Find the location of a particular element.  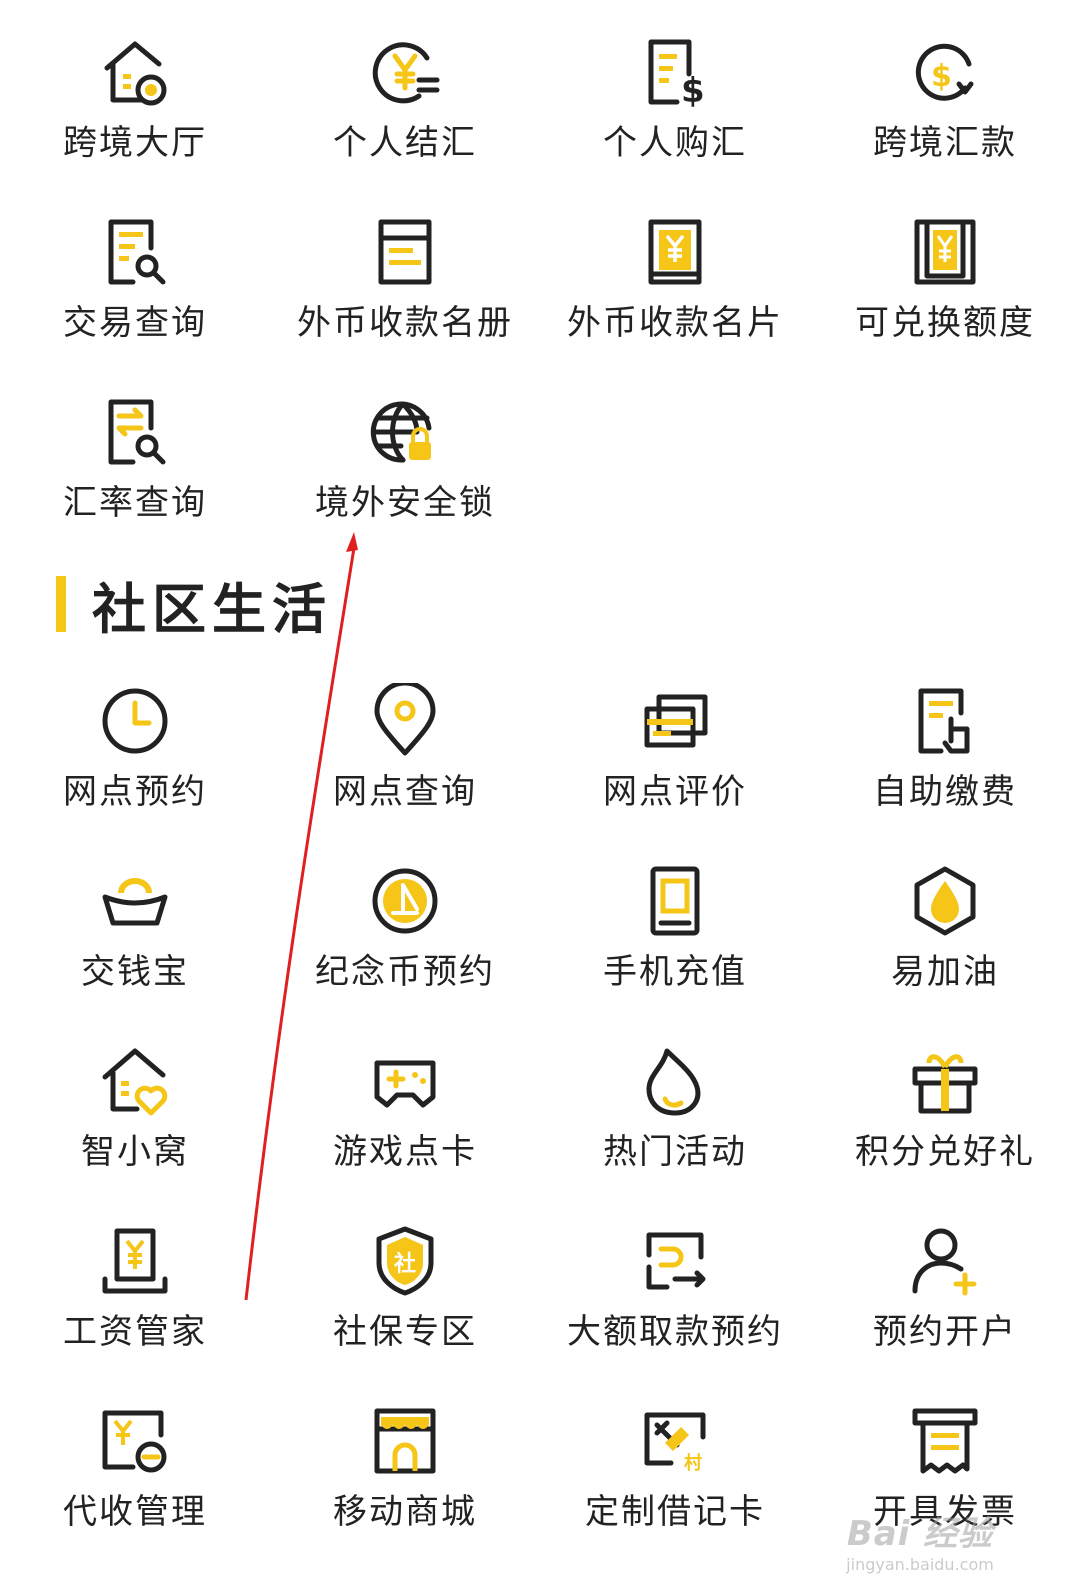

tile-label: 预约开户 is located at coordinates (945, 1332).